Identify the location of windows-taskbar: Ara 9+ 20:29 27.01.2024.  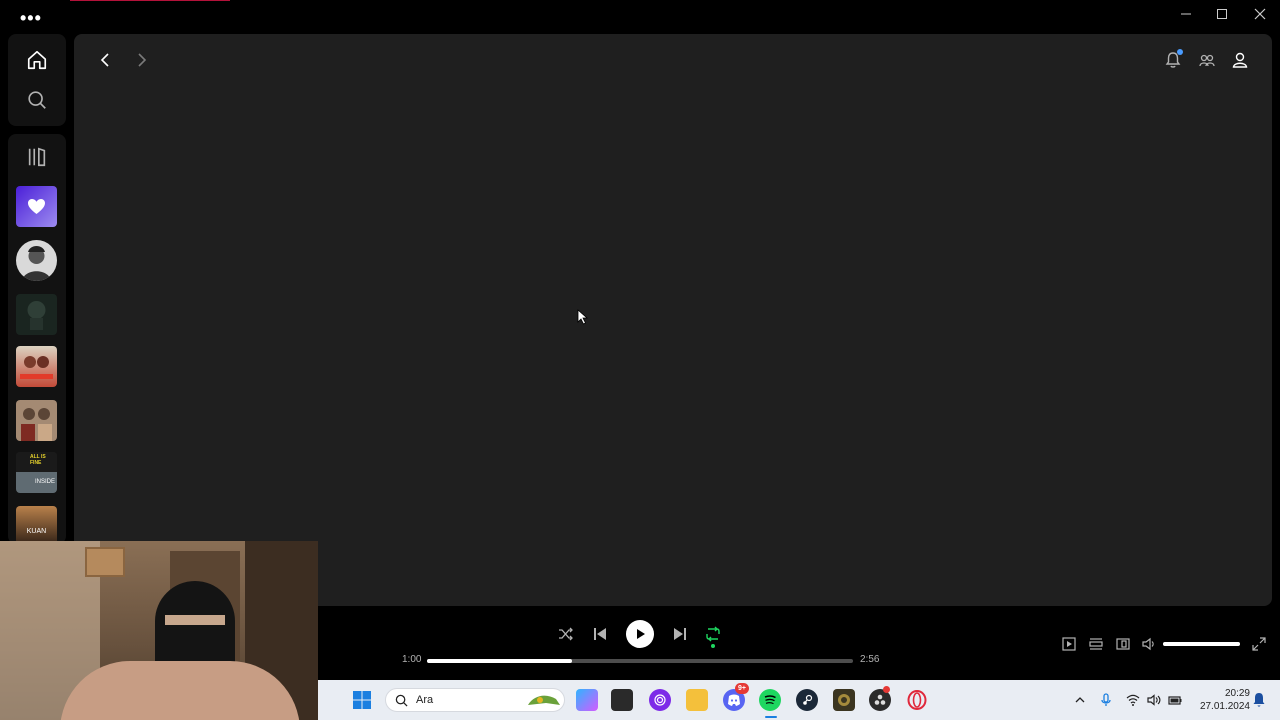
(799, 700).